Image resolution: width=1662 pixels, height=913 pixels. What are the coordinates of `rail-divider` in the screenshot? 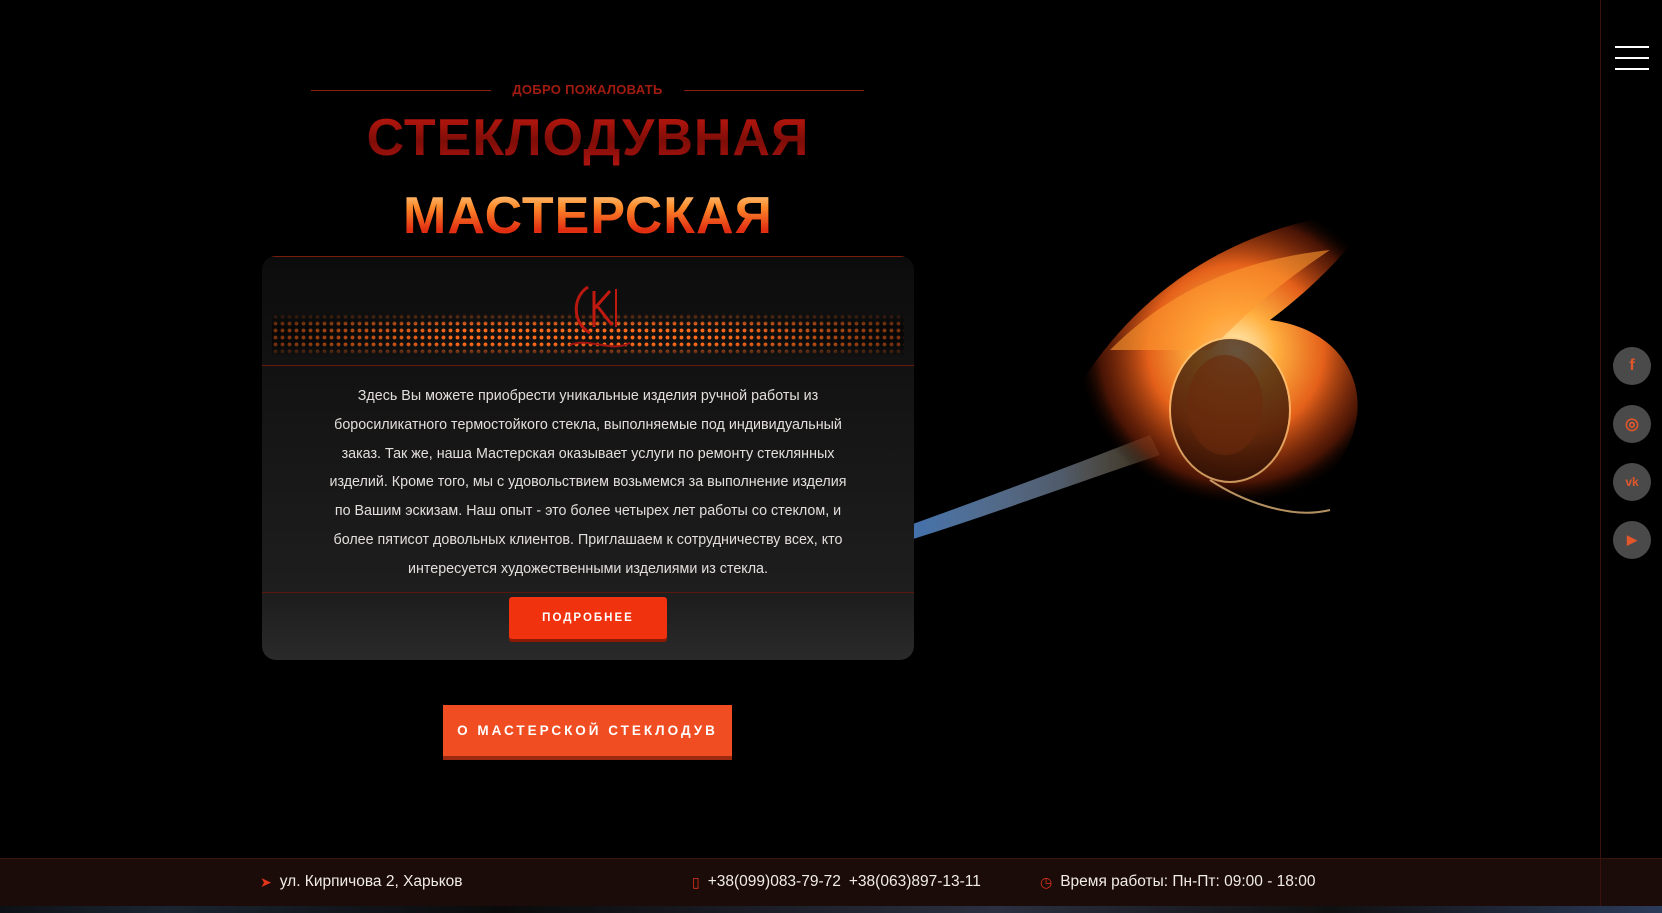 It's located at (1600, 883).